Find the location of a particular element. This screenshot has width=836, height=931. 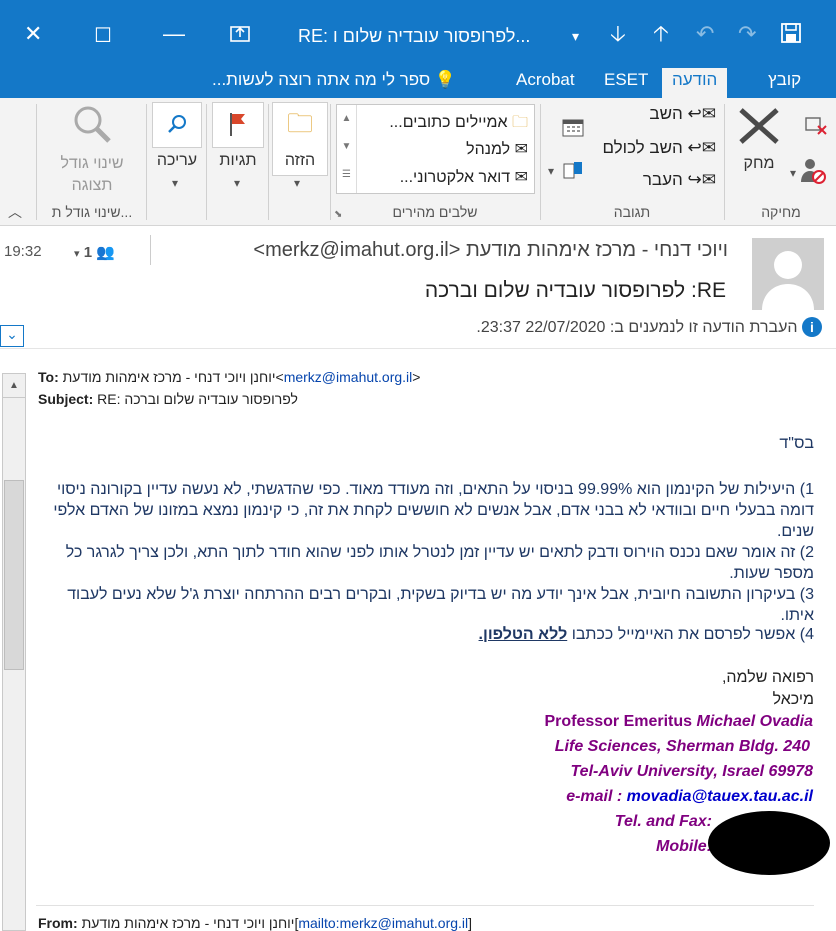

ignore-icon is located at coordinates (816, 127).